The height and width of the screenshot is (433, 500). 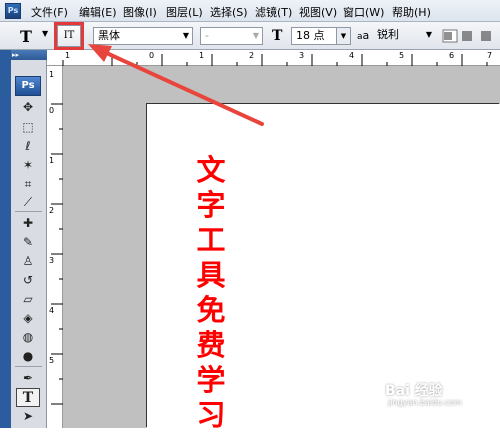 I want to click on font-size-icon: T, so click(x=277, y=36).